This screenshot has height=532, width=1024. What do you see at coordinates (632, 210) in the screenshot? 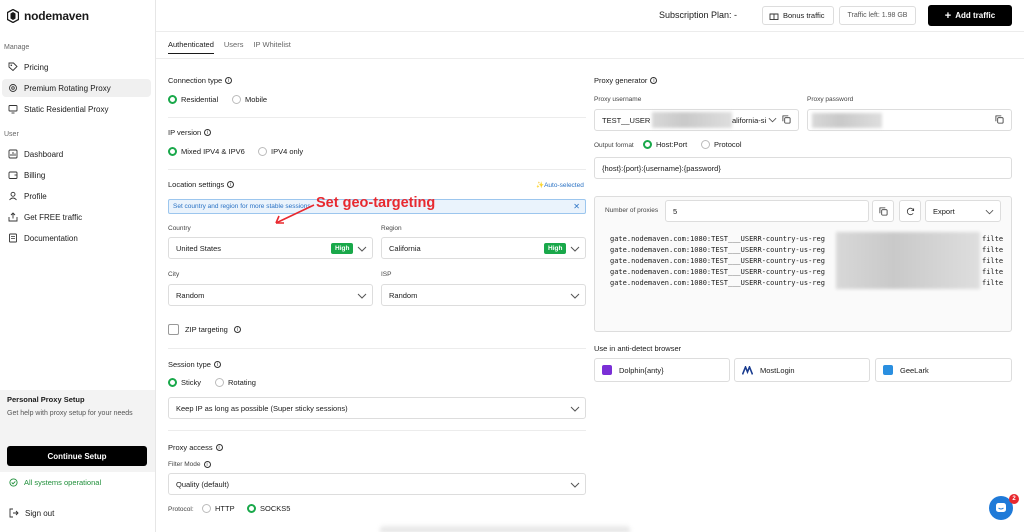
I see `number-of-proxies-label: Number of proxies` at bounding box center [632, 210].